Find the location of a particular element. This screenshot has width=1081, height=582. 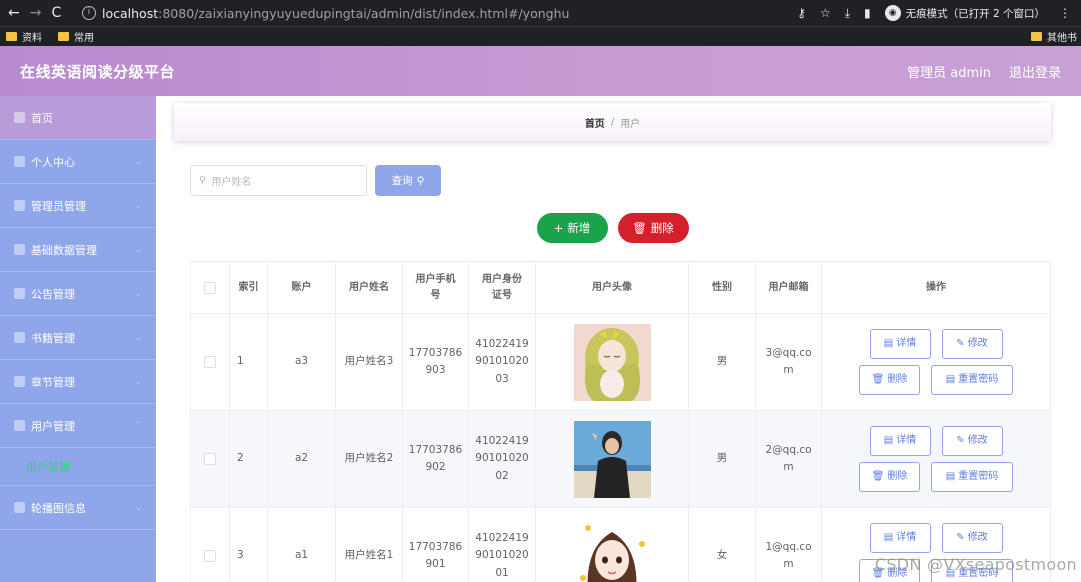

header-index: 索引 is located at coordinates (249, 287).